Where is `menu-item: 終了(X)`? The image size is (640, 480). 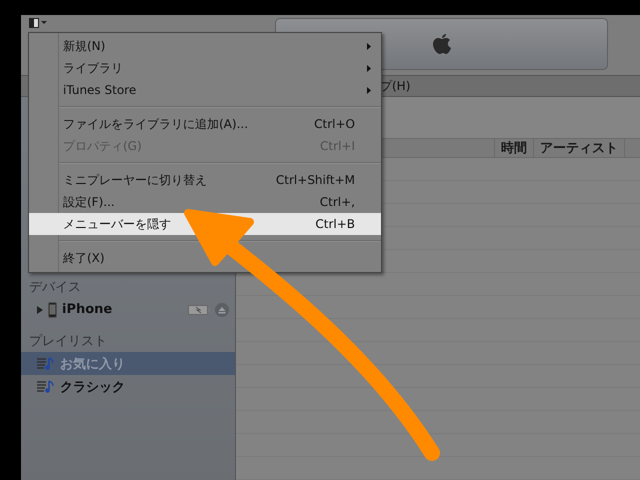 menu-item: 終了(X) is located at coordinates (205, 258).